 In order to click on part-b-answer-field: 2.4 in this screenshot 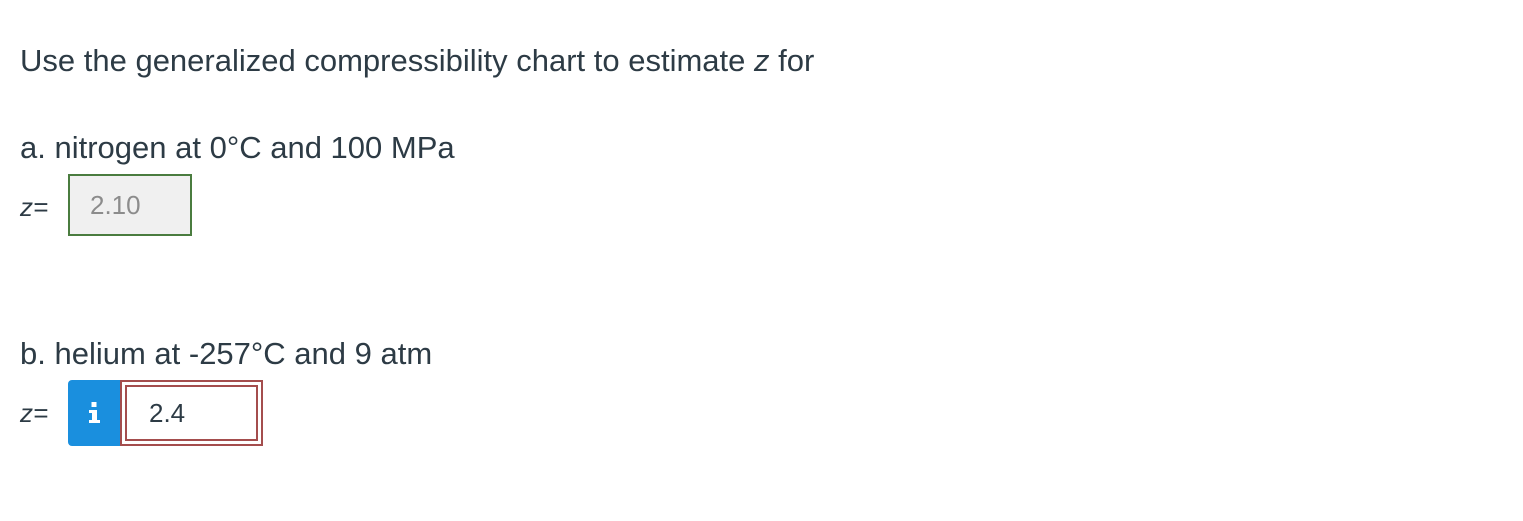, I will do `click(191, 413)`.